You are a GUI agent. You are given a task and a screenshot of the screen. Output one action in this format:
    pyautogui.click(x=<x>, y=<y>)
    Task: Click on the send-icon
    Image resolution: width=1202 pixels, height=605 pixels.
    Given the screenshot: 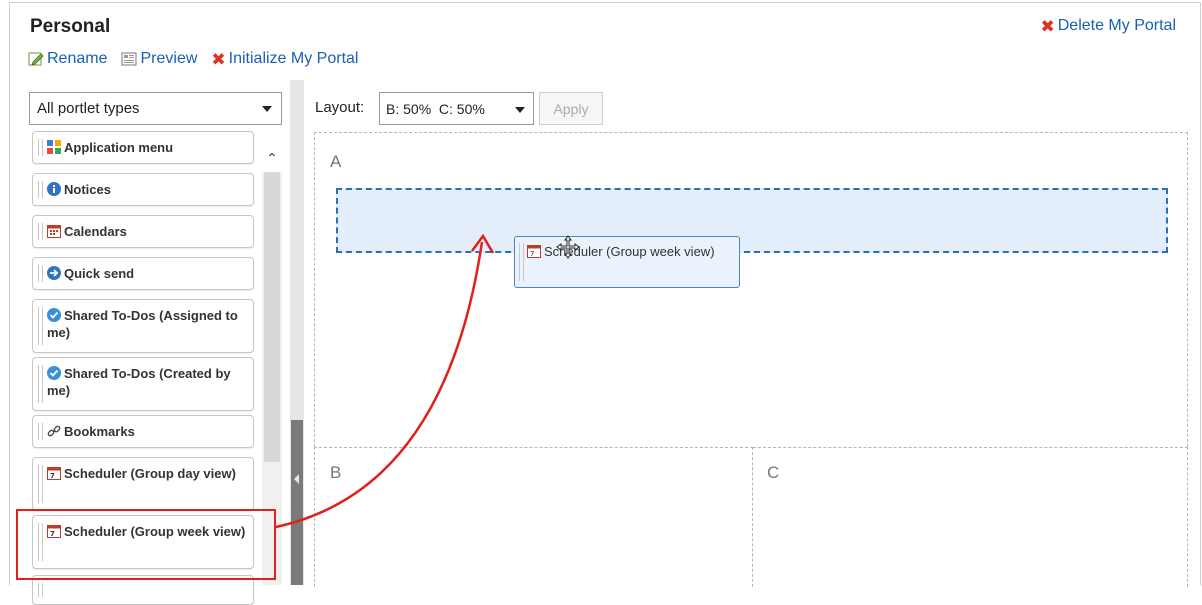 What is the action you would take?
    pyautogui.click(x=54, y=273)
    